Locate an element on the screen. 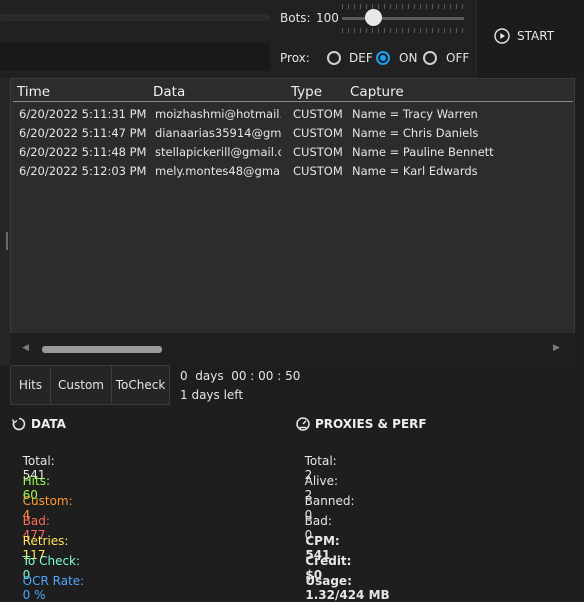 The height and width of the screenshot is (602, 584). start-label: START is located at coordinates (536, 36).